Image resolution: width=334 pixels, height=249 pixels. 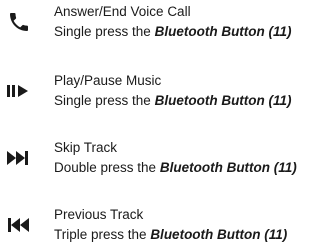 What do you see at coordinates (19, 22) in the screenshot?
I see `phone-icon` at bounding box center [19, 22].